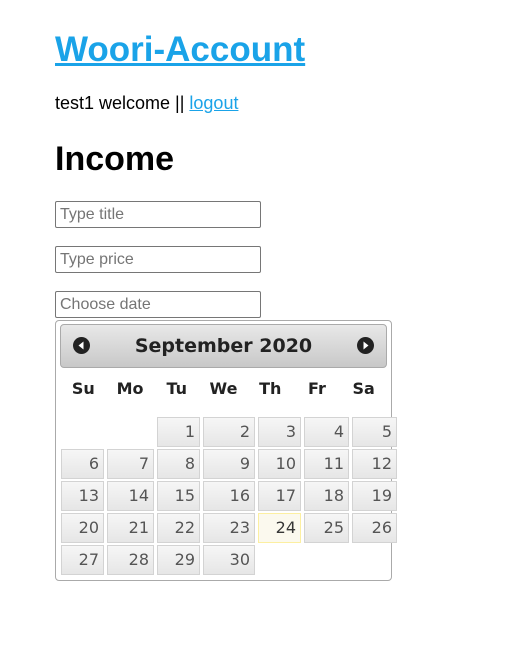 The width and height of the screenshot is (509, 668). What do you see at coordinates (317, 388) in the screenshot?
I see `weekday-label: Fr` at bounding box center [317, 388].